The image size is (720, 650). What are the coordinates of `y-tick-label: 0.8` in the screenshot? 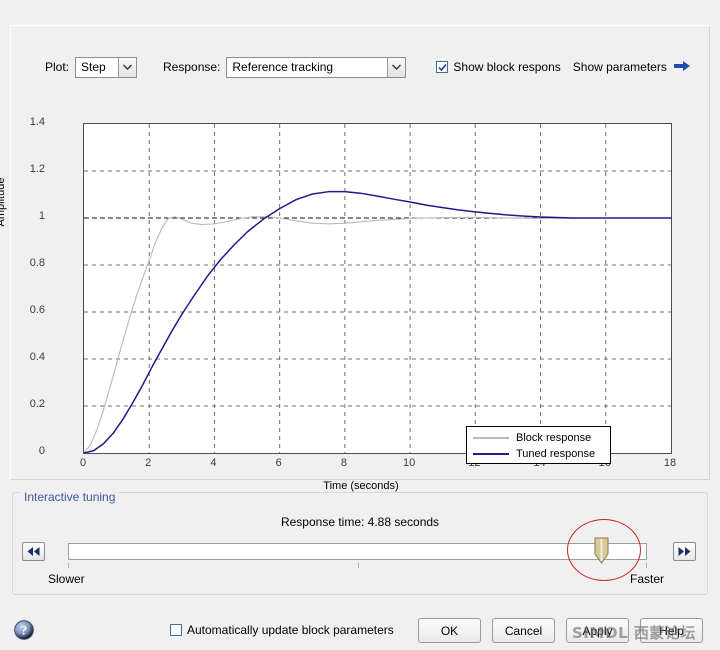 It's located at (37, 263).